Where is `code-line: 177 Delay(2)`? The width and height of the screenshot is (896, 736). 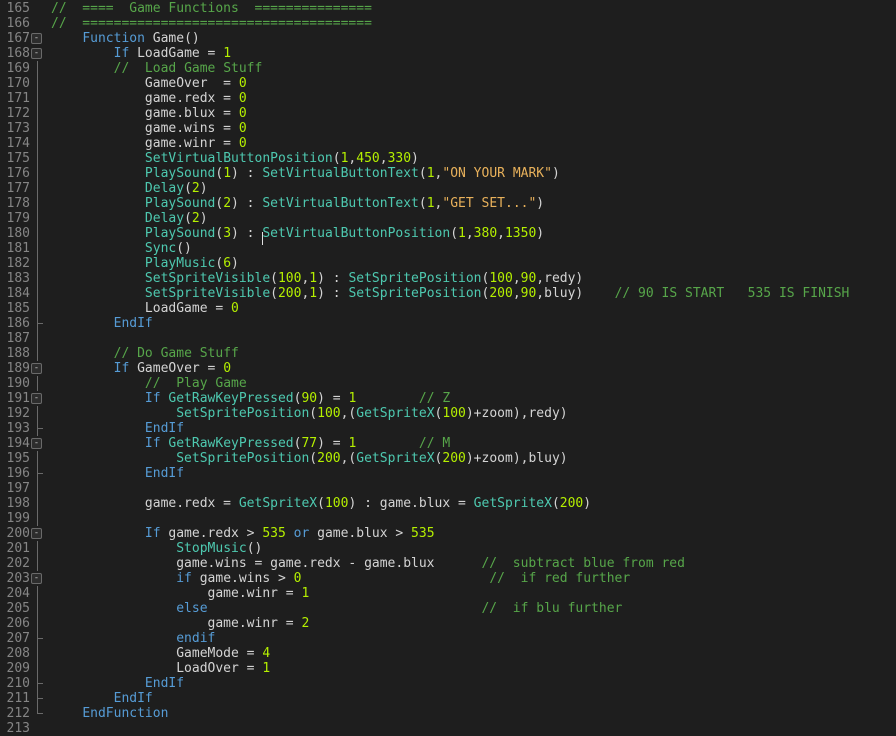
code-line: 177 Delay(2) is located at coordinates (448, 188).